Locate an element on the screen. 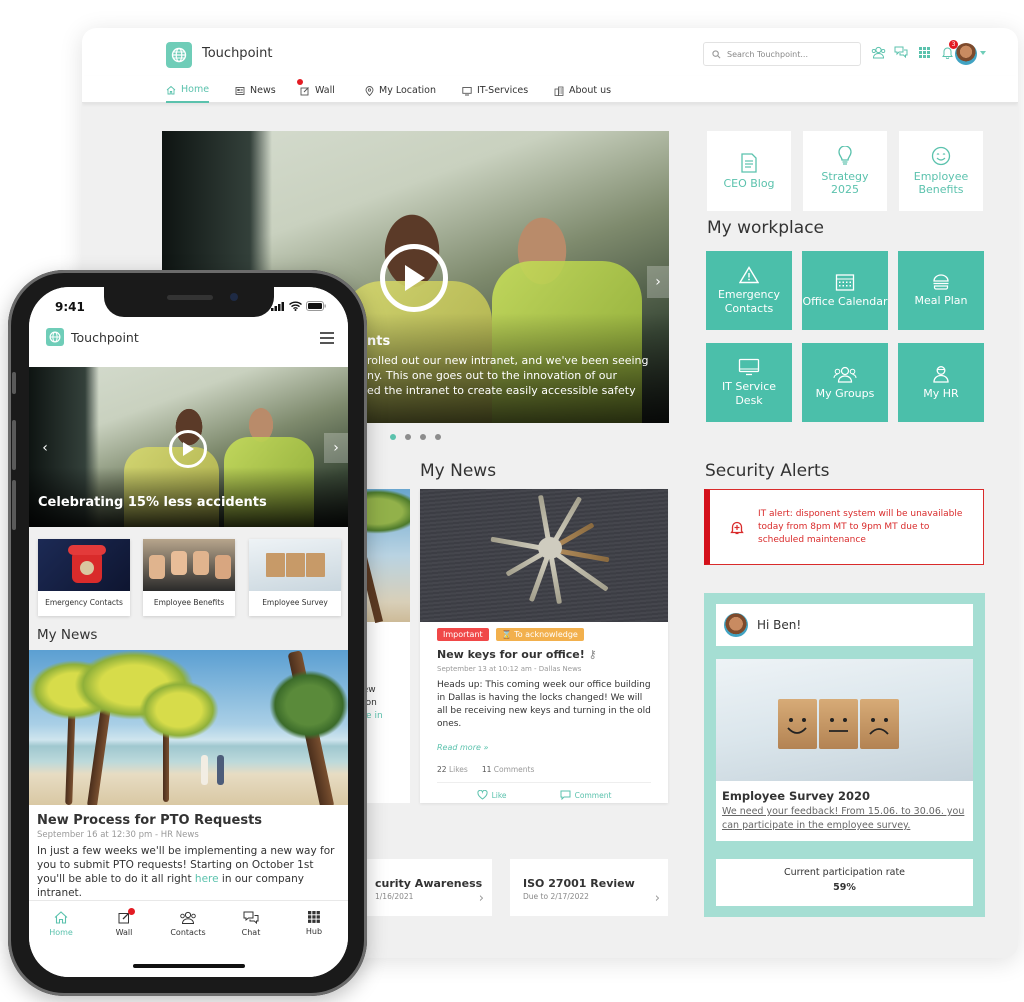 This screenshot has height=1002, width=1024. tab-hub: Hub is located at coordinates (314, 923).